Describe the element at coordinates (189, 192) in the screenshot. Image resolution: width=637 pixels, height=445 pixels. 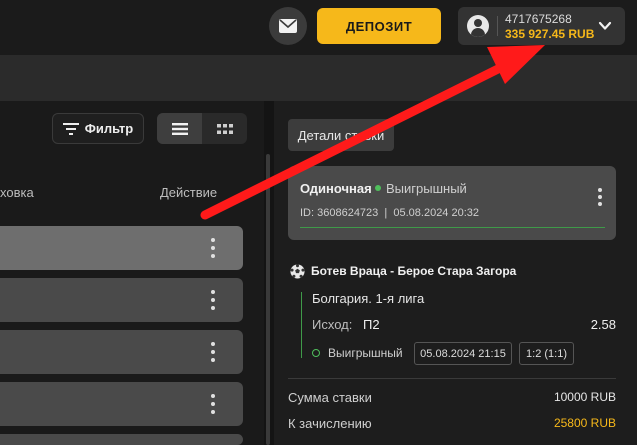
I see `column-header-action: Действие` at that location.